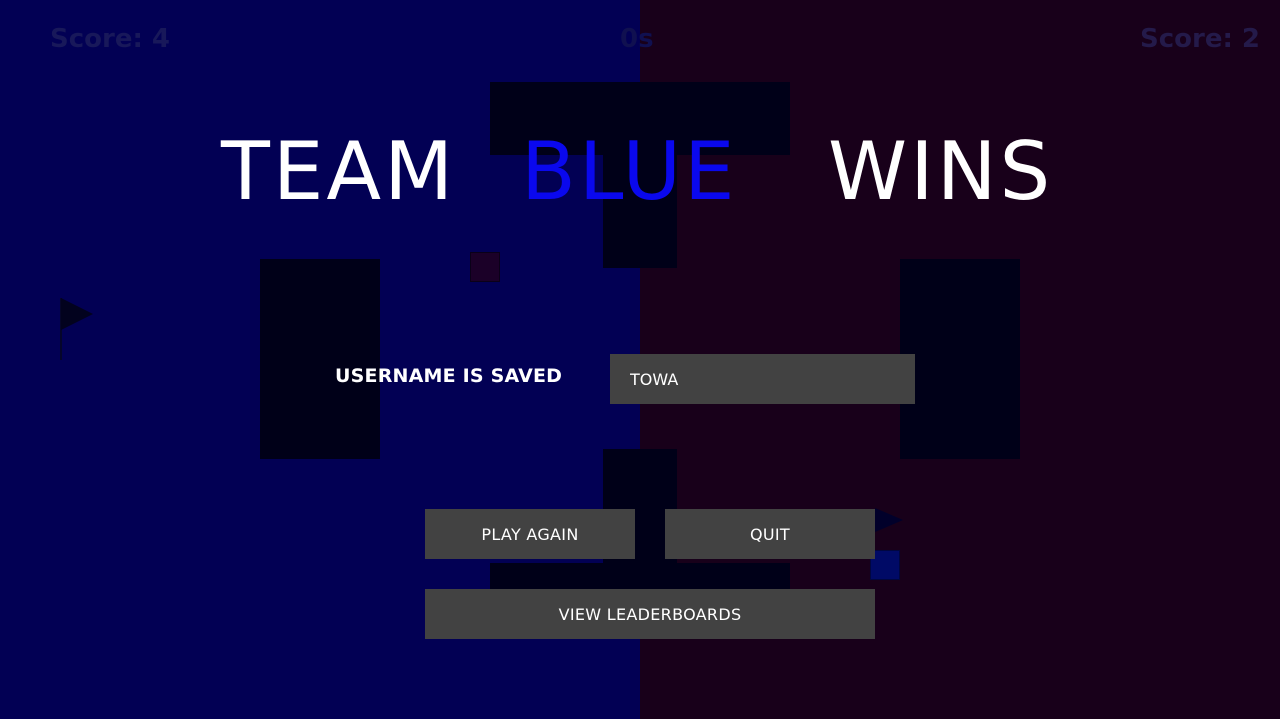 The height and width of the screenshot is (719, 1280). I want to click on obstacle-bottom, so click(640, 576).